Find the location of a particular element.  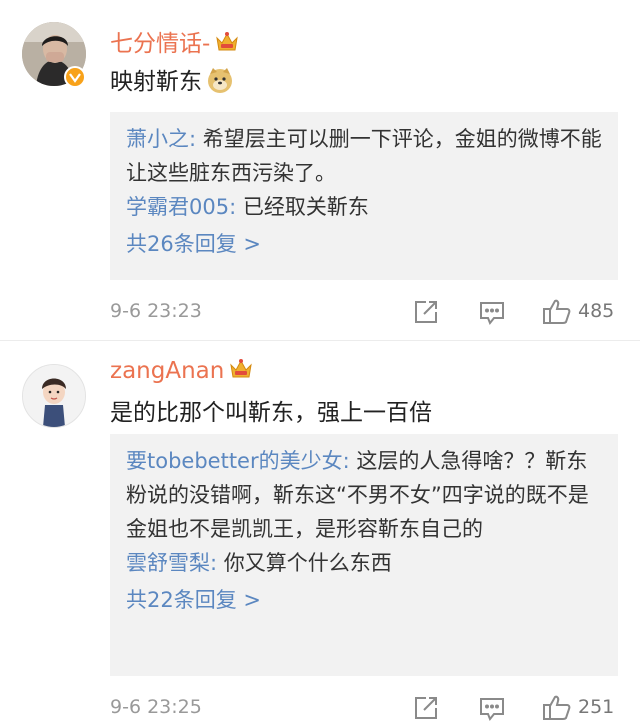

comment-footer: 9-6 23:25 251 is located at coordinates (365, 709).